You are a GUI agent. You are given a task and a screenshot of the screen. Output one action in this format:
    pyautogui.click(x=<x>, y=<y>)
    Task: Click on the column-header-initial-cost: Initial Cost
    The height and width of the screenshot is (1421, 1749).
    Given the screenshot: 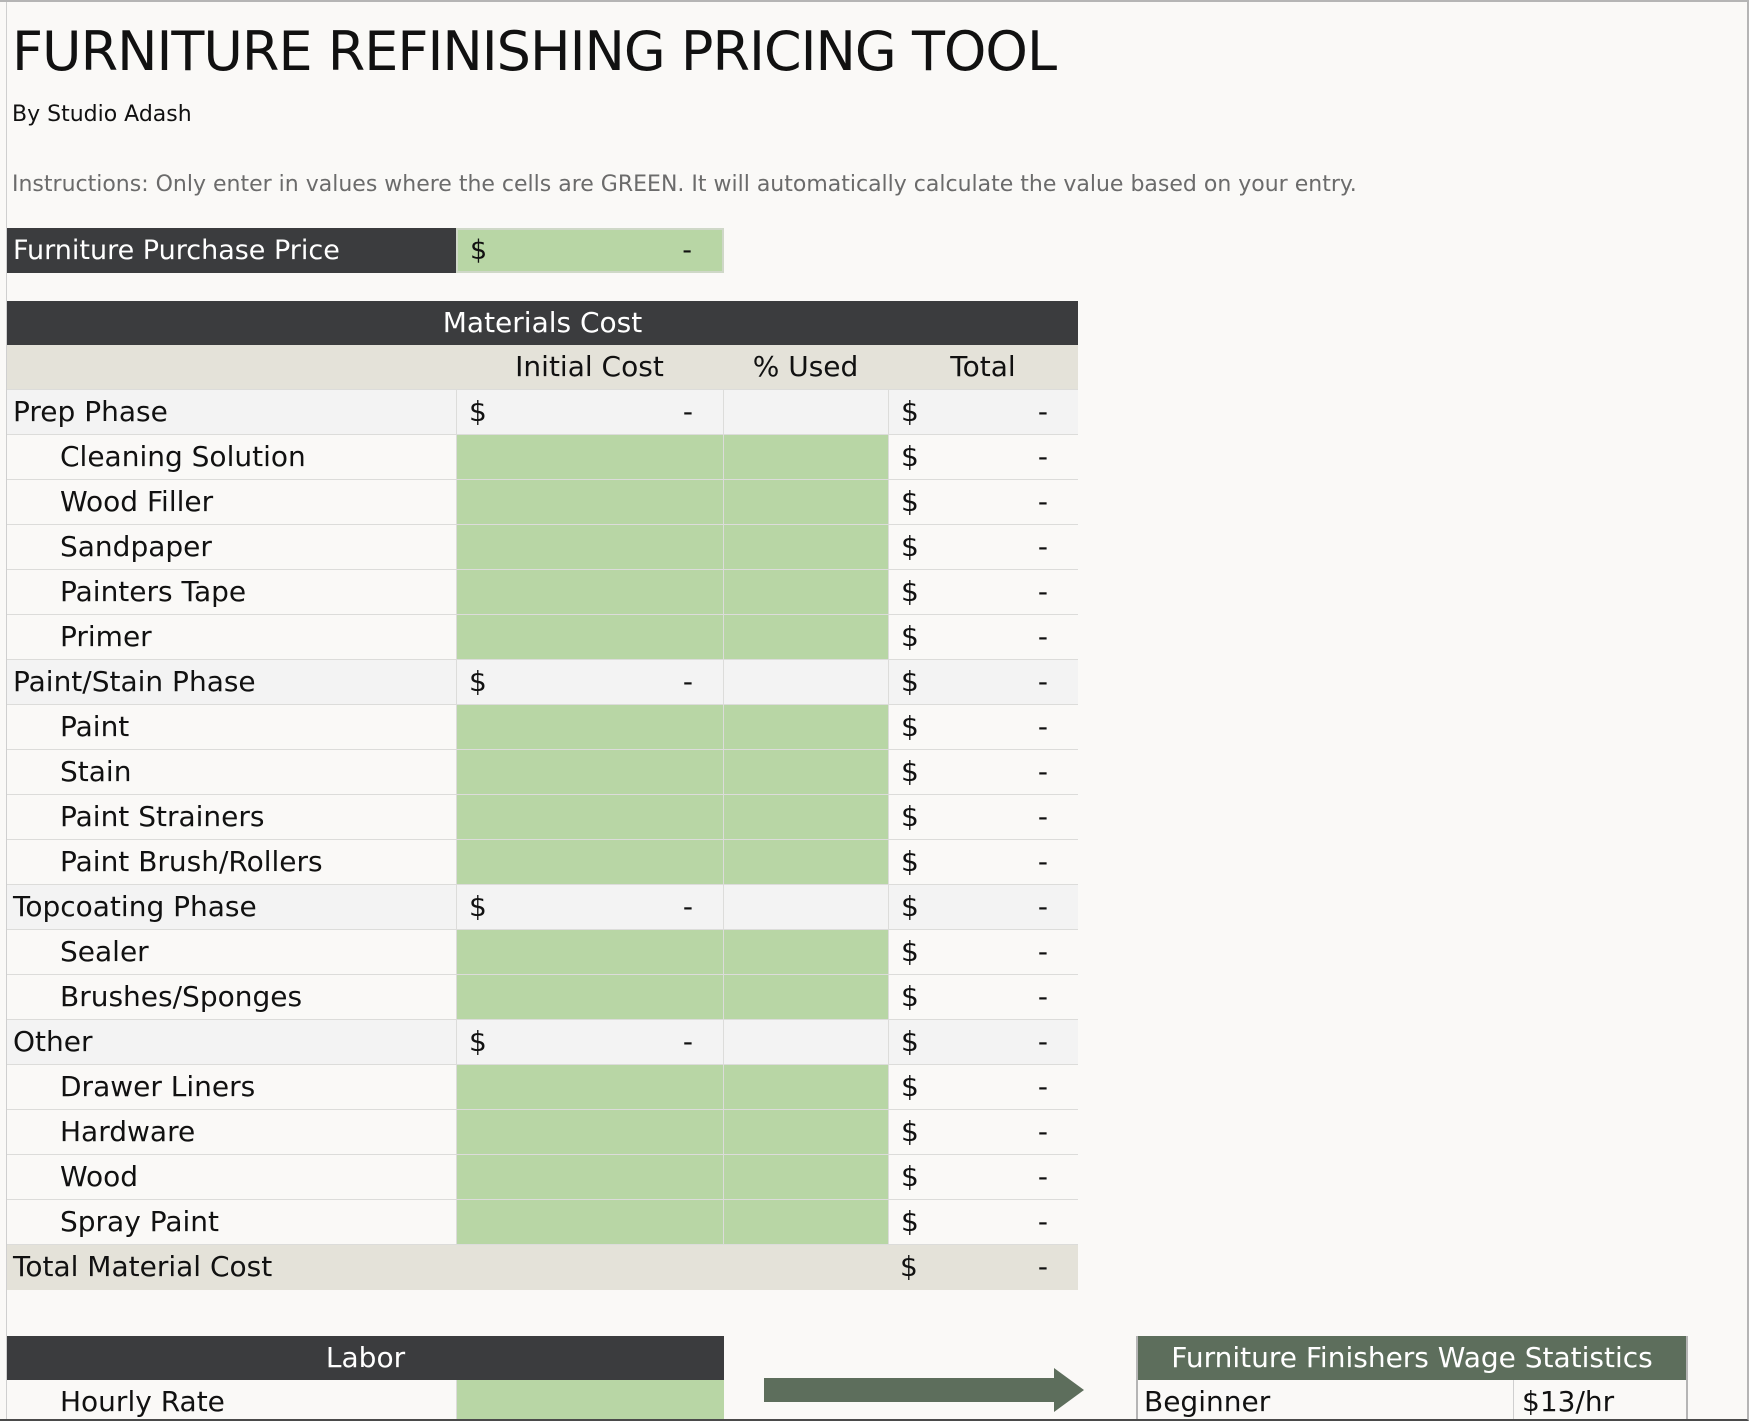 What is the action you would take?
    pyautogui.click(x=589, y=366)
    